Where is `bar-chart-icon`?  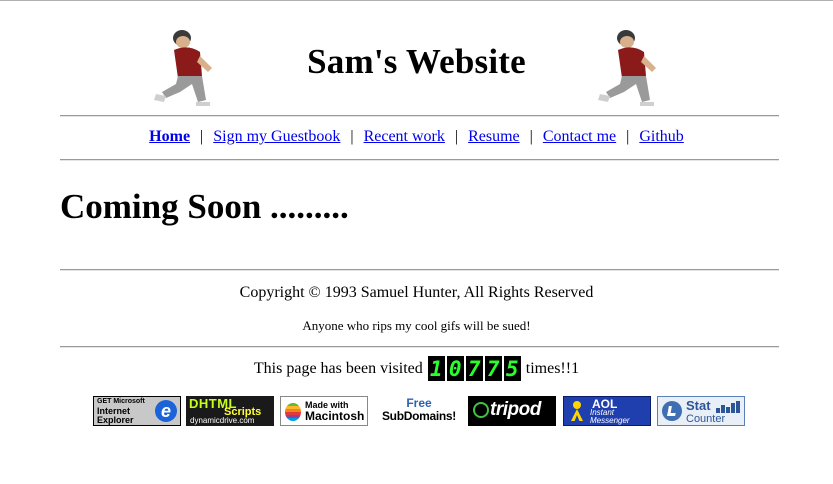 bar-chart-icon is located at coordinates (729, 407).